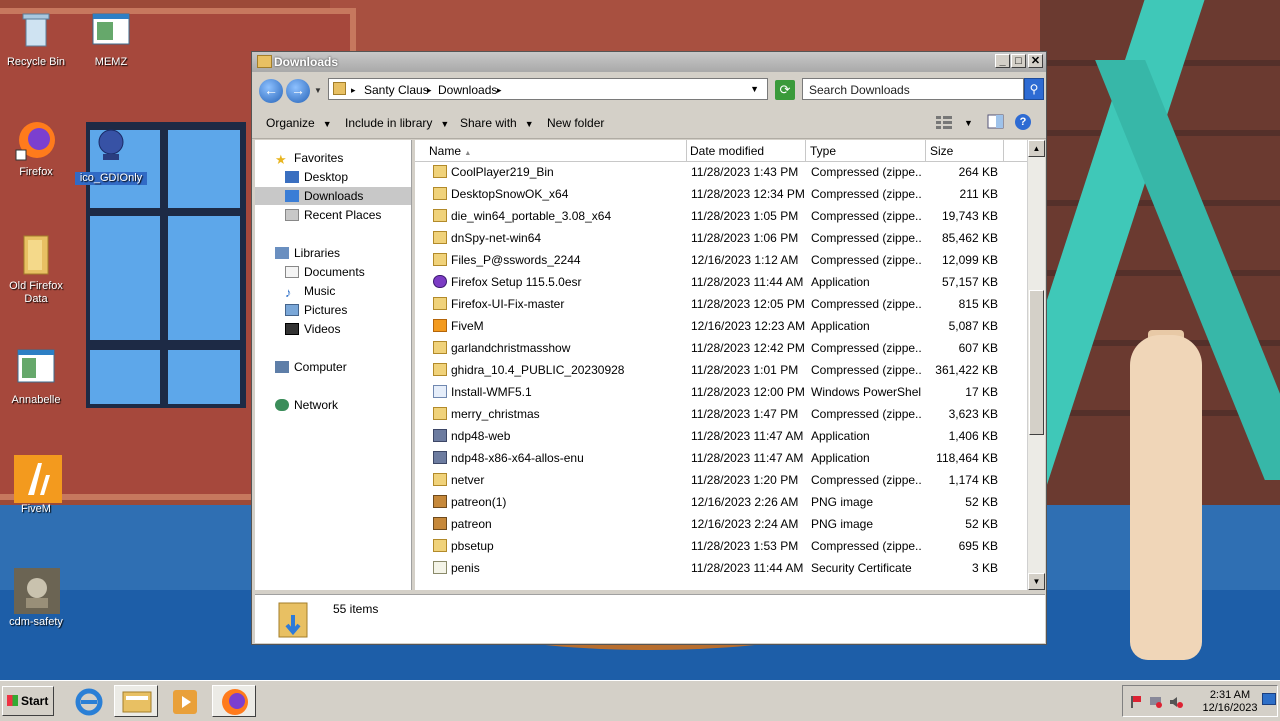 This screenshot has width=1280, height=721. Describe the element at coordinates (748, 348) in the screenshot. I see `file-date-modified: 11/28/2023 12:42 PM` at that location.